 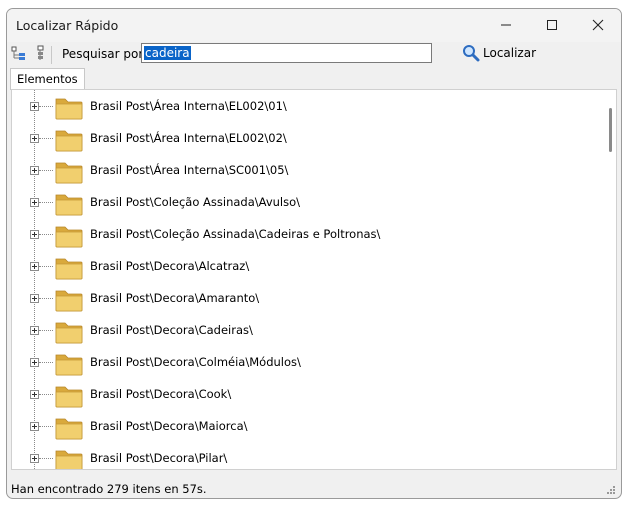 I want to click on tree-item-label: Brasil Post\Decora\Maiorca\, so click(x=169, y=426).